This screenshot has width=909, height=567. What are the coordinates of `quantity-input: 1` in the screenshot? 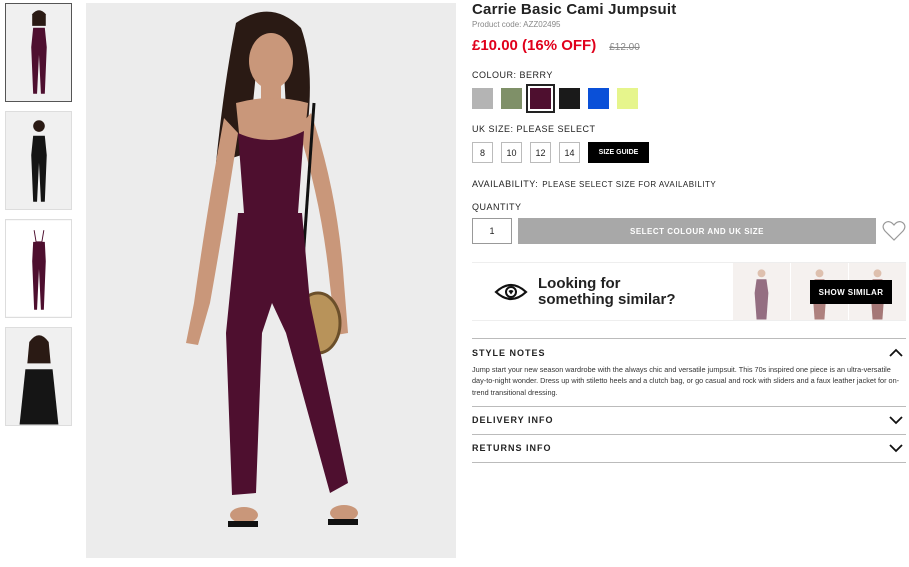 It's located at (492, 231).